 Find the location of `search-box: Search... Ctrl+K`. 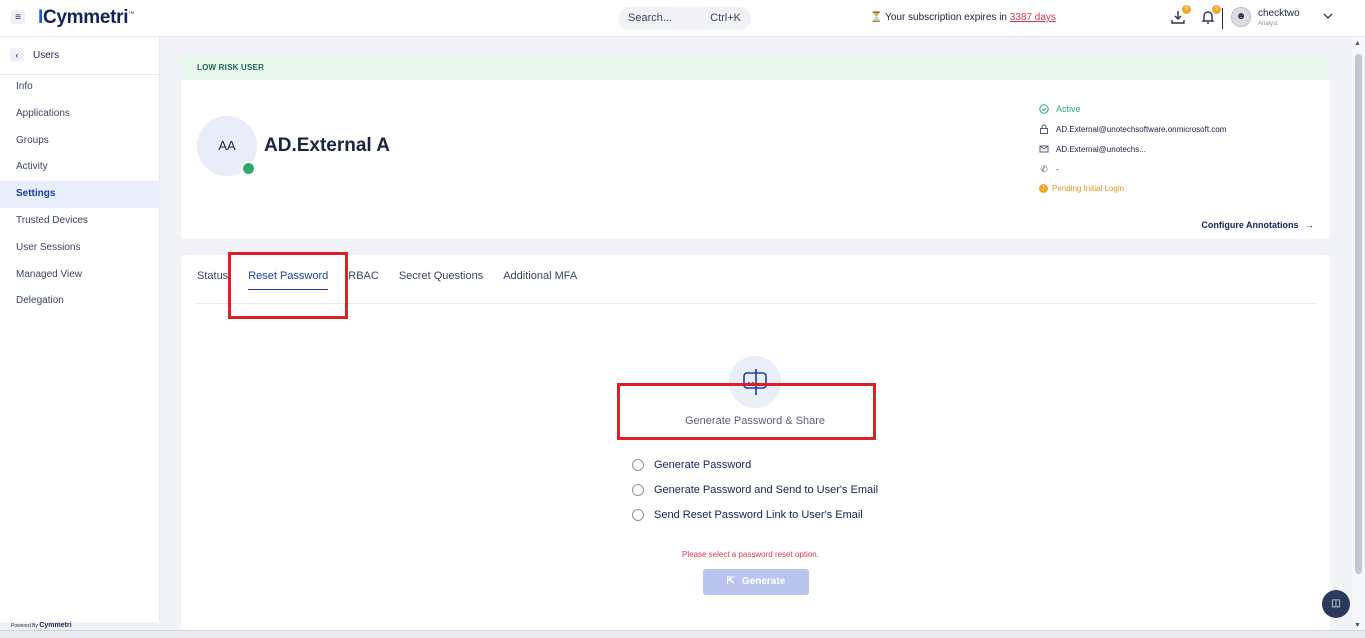

search-box: Search... Ctrl+K is located at coordinates (684, 18).